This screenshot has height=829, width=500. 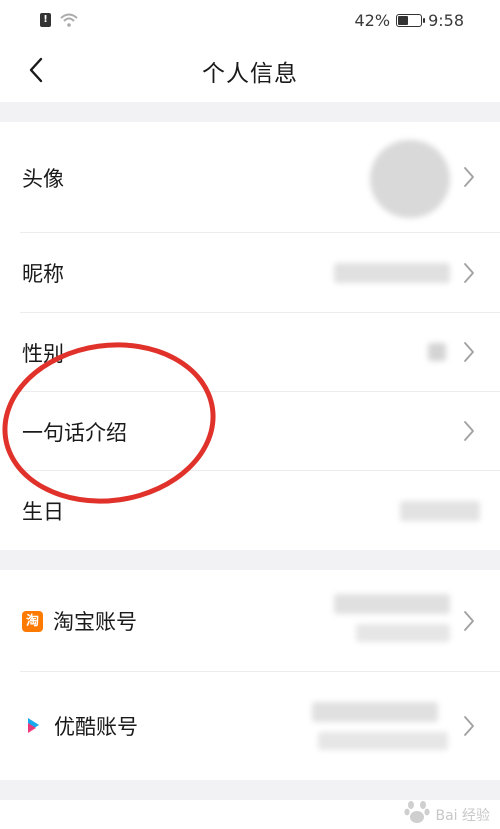 I want to click on avatar-row: 头像, so click(x=250, y=177).